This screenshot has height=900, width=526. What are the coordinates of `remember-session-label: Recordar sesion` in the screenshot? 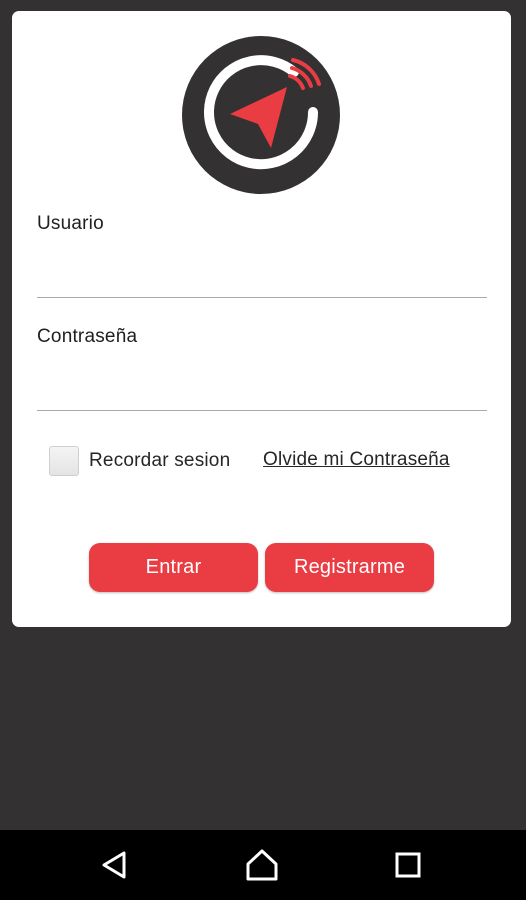 It's located at (159, 461).